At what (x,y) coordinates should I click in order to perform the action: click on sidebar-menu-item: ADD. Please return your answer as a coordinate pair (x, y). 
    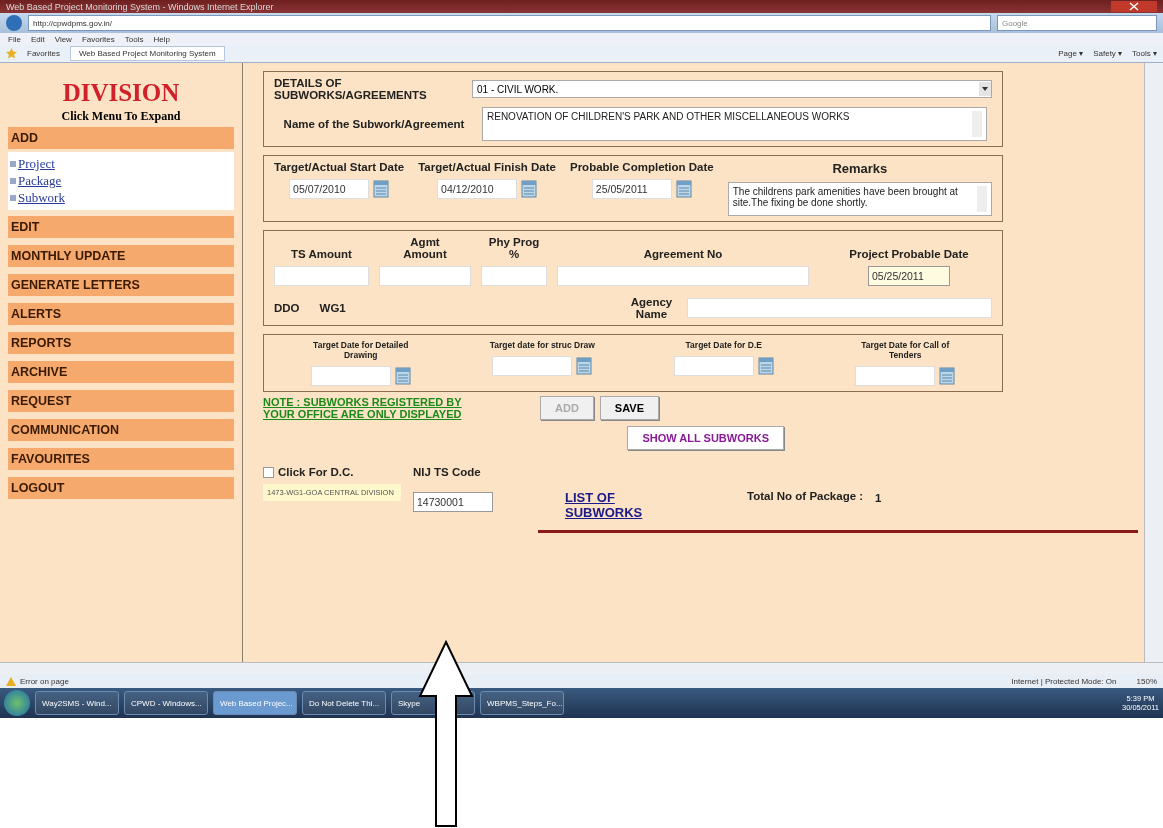
    Looking at the image, I should click on (121, 138).